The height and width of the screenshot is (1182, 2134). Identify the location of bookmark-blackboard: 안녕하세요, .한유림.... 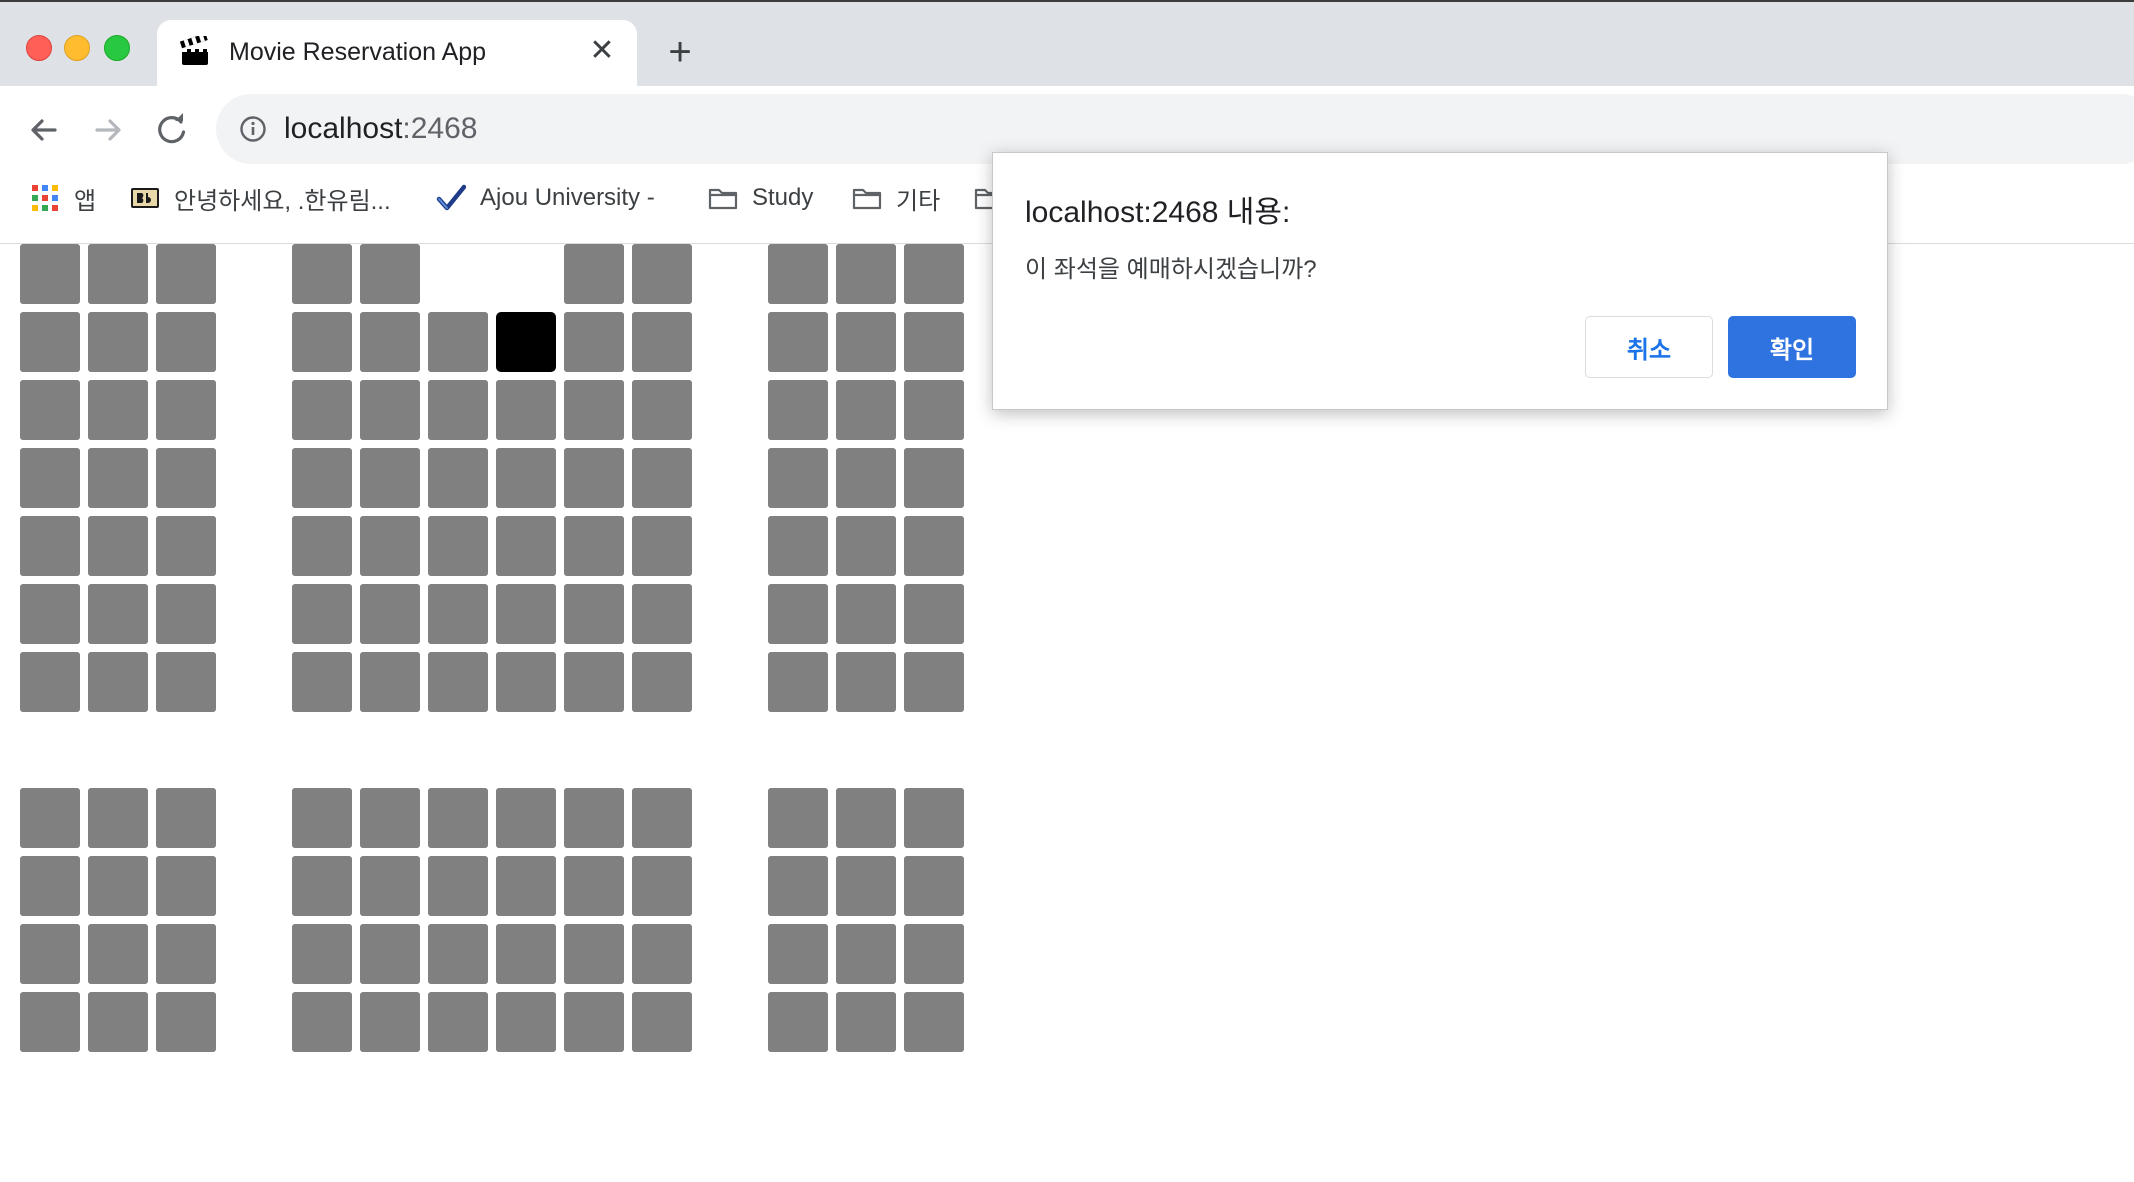
(260, 198).